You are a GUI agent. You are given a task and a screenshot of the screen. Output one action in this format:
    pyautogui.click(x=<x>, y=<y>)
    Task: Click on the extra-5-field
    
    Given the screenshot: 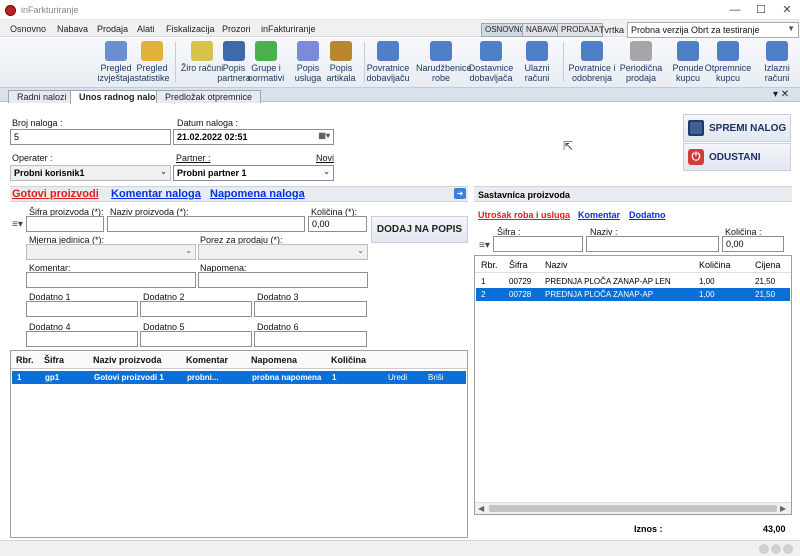 What is the action you would take?
    pyautogui.click(x=196, y=339)
    